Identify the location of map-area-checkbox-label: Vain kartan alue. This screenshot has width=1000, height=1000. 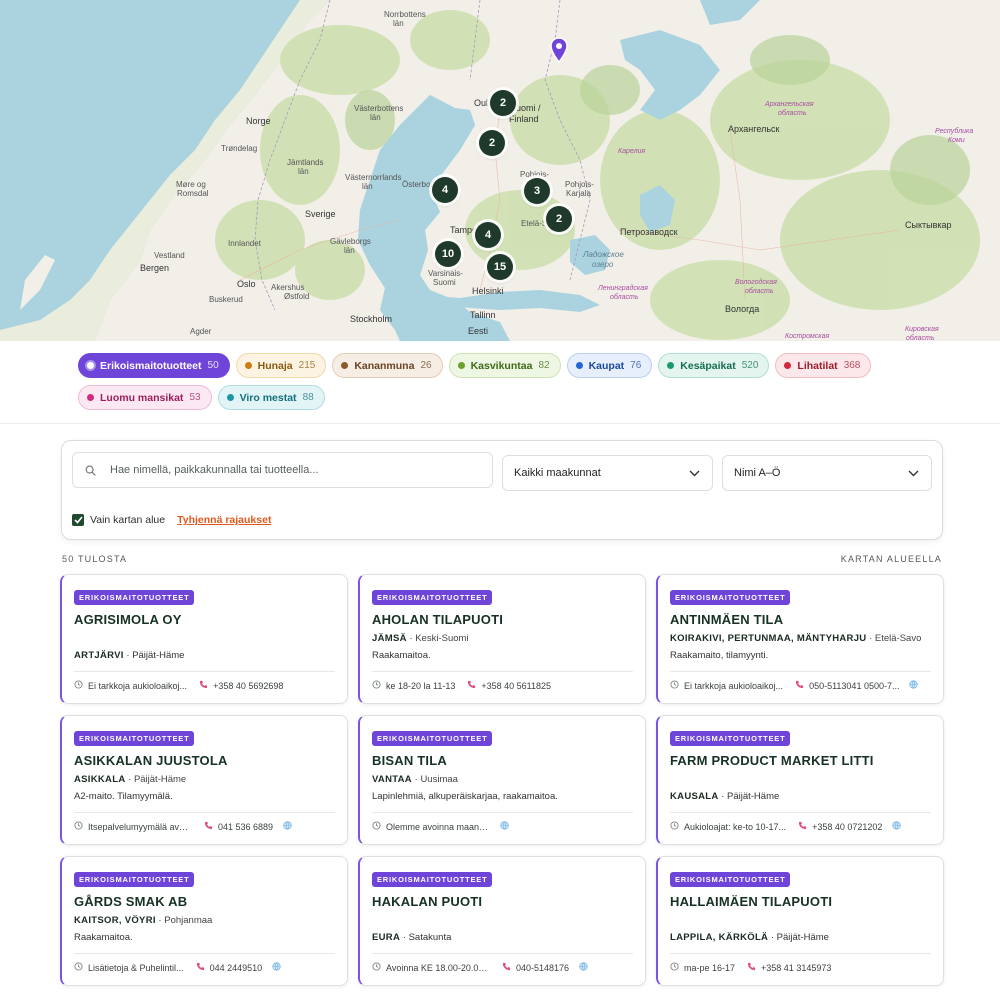
(127, 520).